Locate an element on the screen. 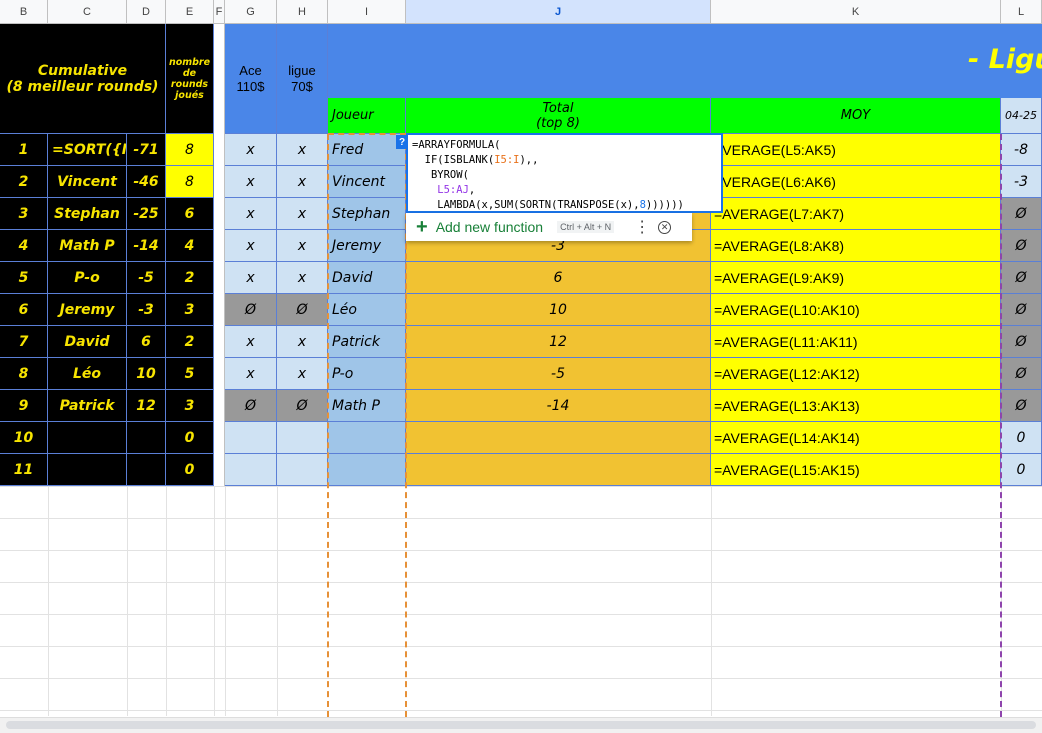 This screenshot has height=733, width=1042. column-header-g: G is located at coordinates (251, 12).